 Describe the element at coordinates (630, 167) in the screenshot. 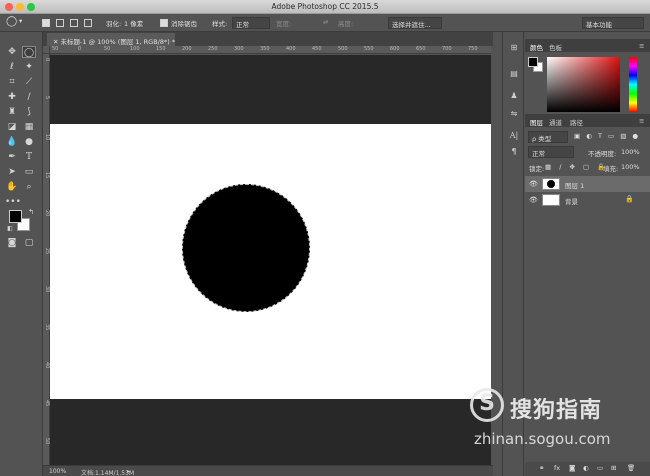

I see `fill-input: 100%` at that location.